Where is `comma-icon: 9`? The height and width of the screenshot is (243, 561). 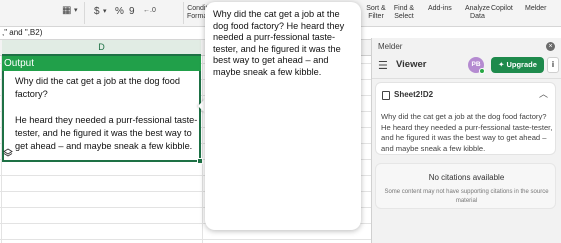
comma-icon: 9 is located at coordinates (132, 11).